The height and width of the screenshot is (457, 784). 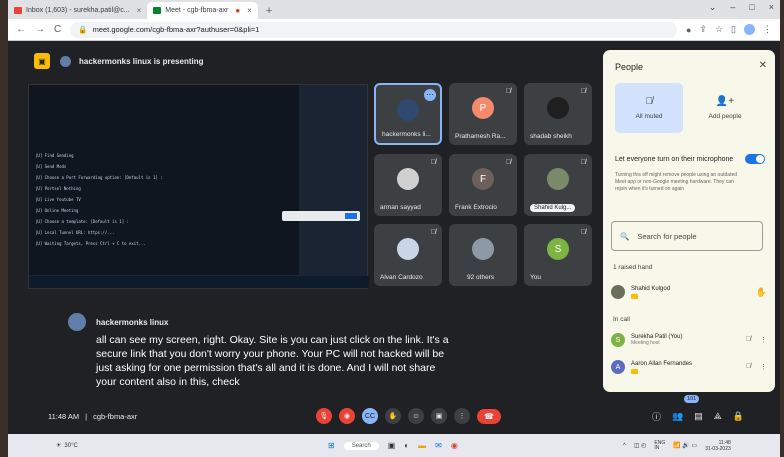 I want to click on tab-meet: Meet - cgb-fbma-axr ● ×, so click(x=202, y=10).